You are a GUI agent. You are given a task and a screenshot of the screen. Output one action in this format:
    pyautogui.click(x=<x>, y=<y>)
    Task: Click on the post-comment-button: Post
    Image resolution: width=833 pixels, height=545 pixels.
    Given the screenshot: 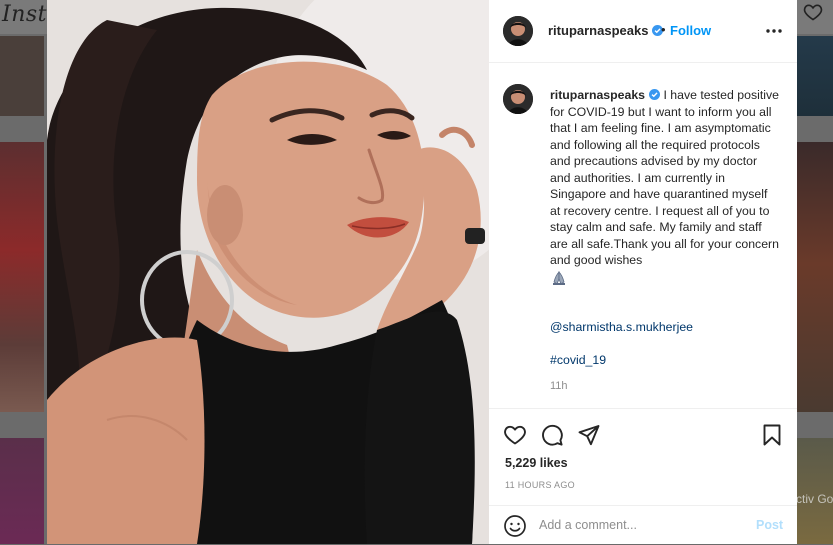 What is the action you would take?
    pyautogui.click(x=769, y=525)
    